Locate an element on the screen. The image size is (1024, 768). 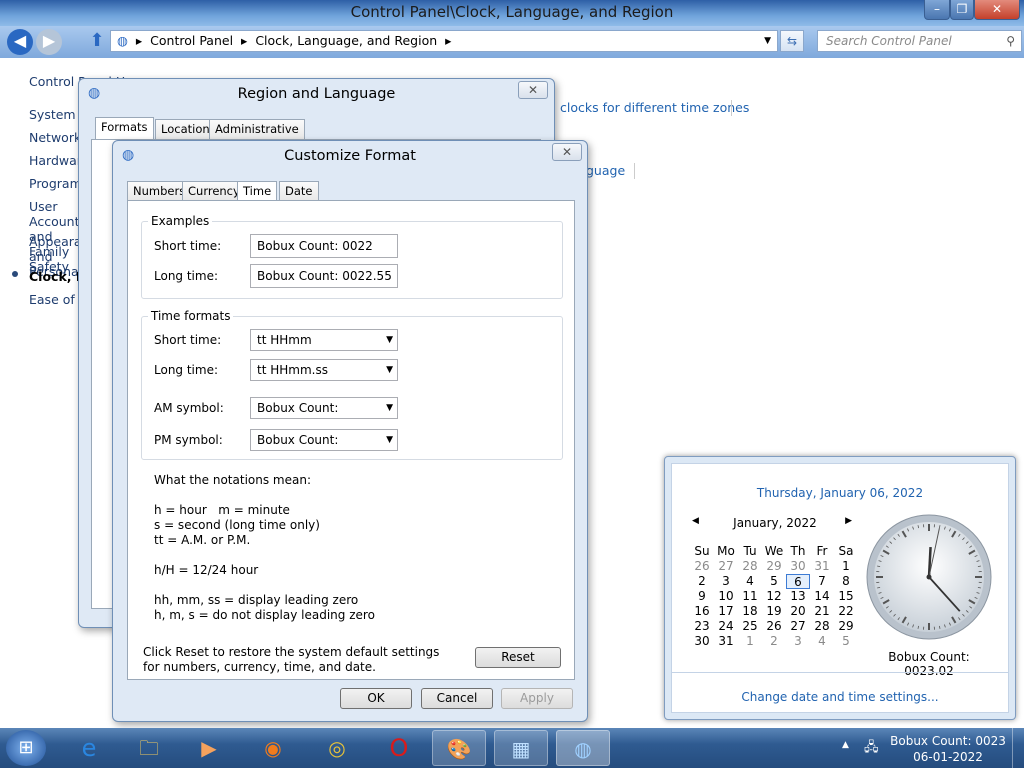
calendar-day: 24 is located at coordinates (726, 626).